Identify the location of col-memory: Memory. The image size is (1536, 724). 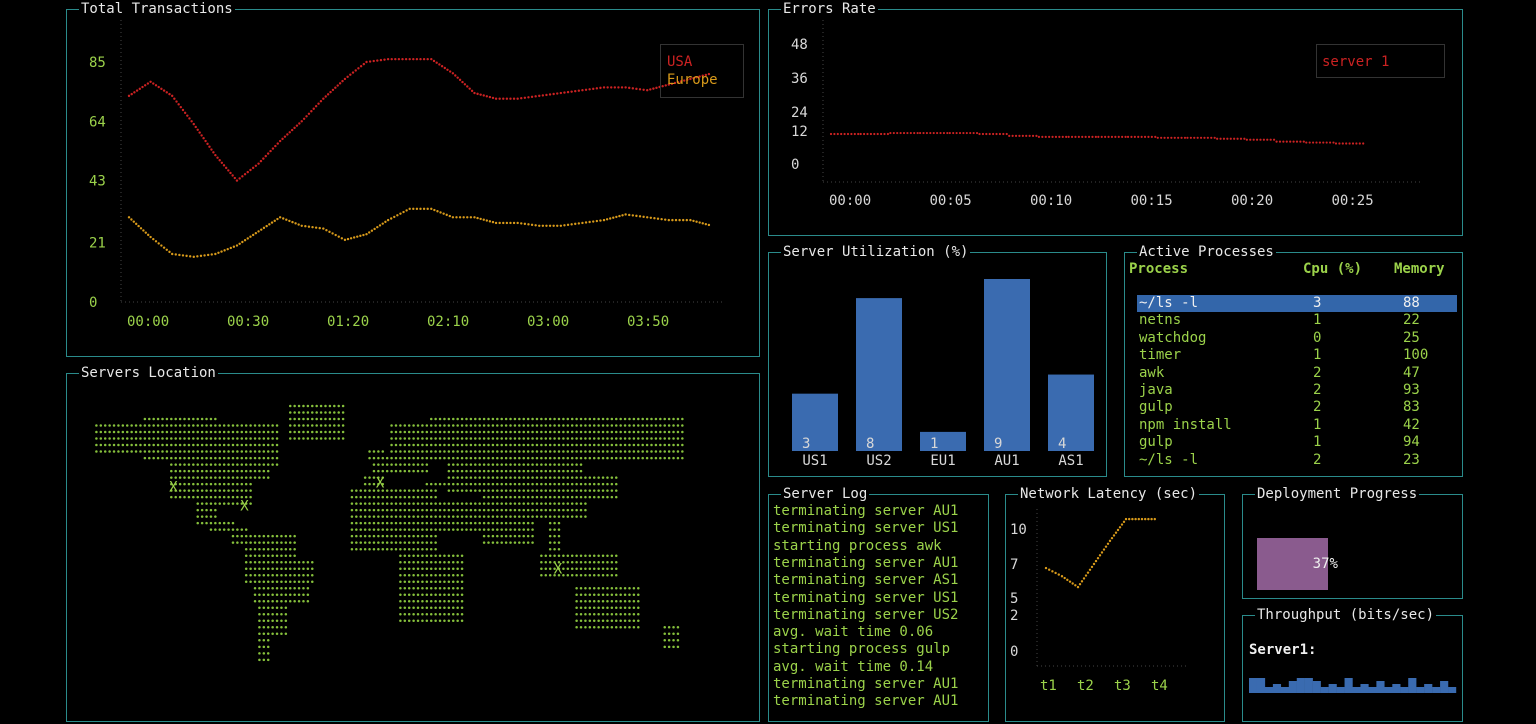
(1419, 269).